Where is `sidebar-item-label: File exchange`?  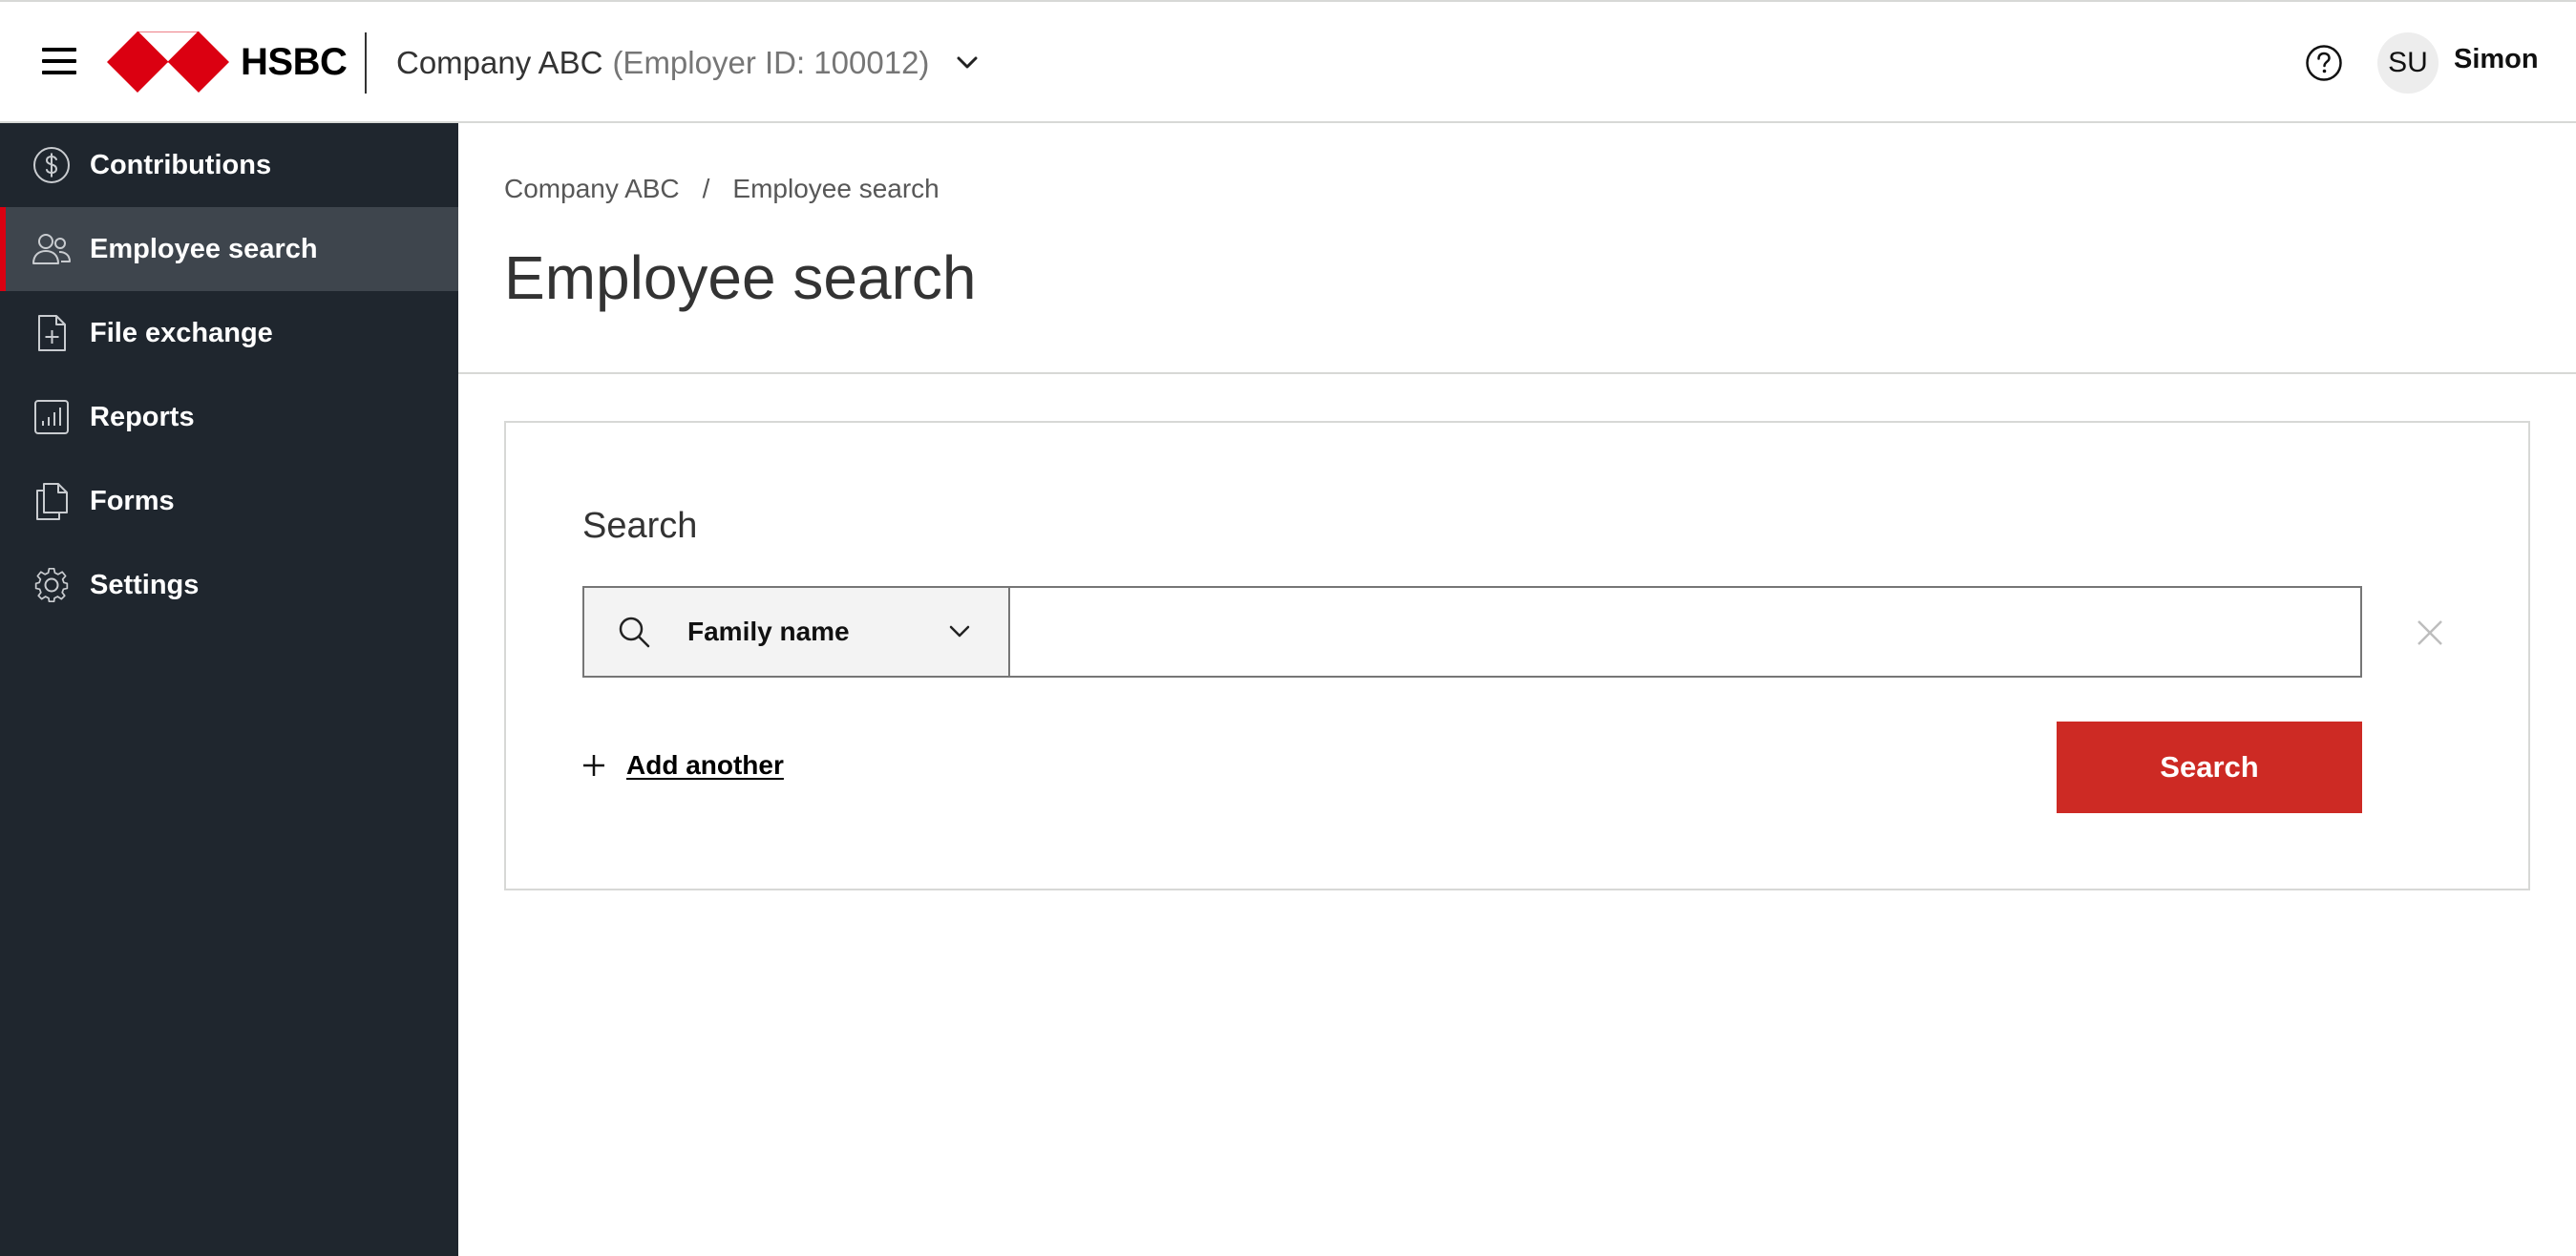
sidebar-item-label: File exchange is located at coordinates (181, 333).